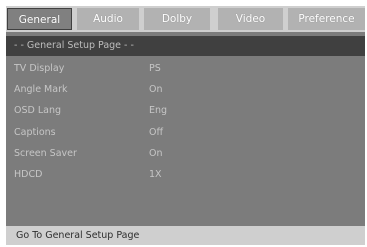 This screenshot has height=247, width=367. I want to click on setting-value: PS, so click(155, 68).